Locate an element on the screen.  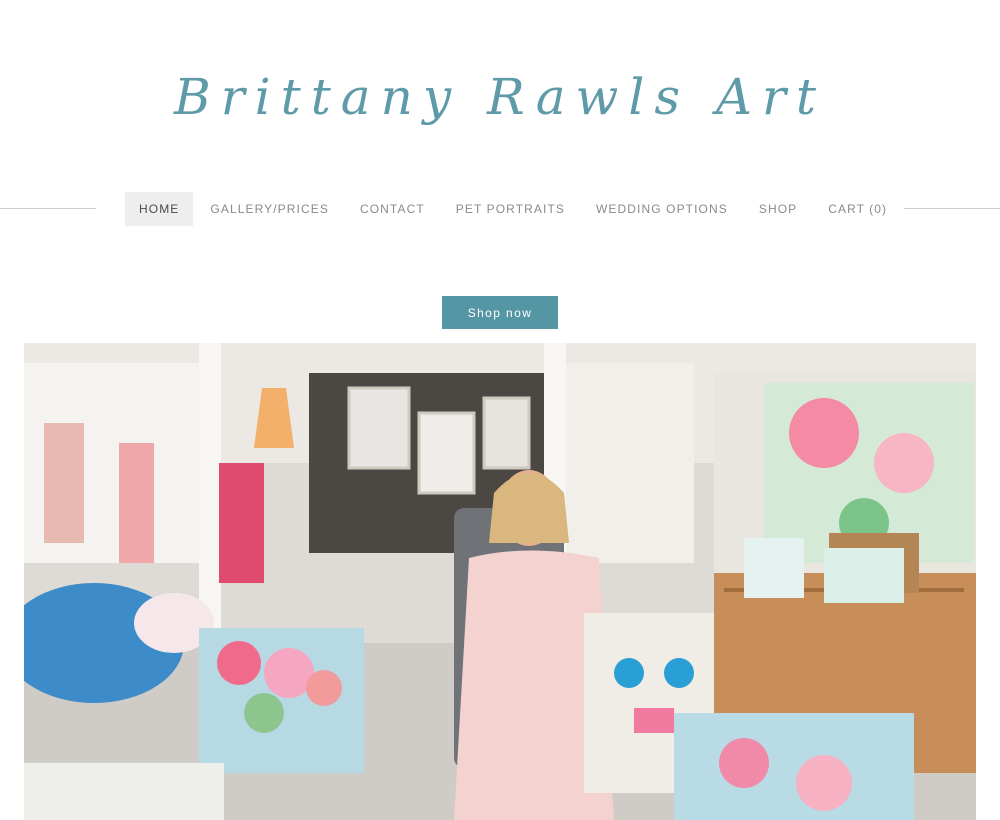
nav-item-wedding-options: WEDDING OPTIONS is located at coordinates (662, 209).